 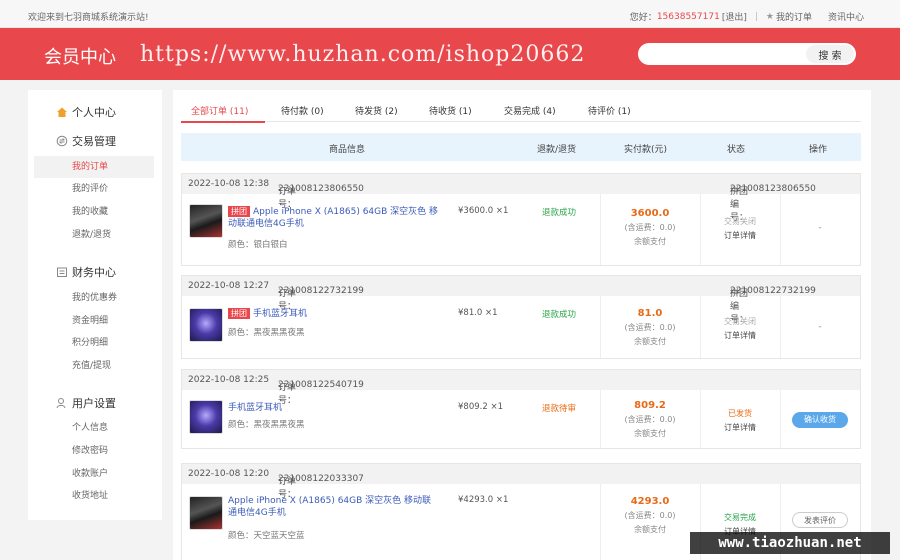 I want to click on order-time: 2022-10-08 12:20, so click(x=229, y=474).